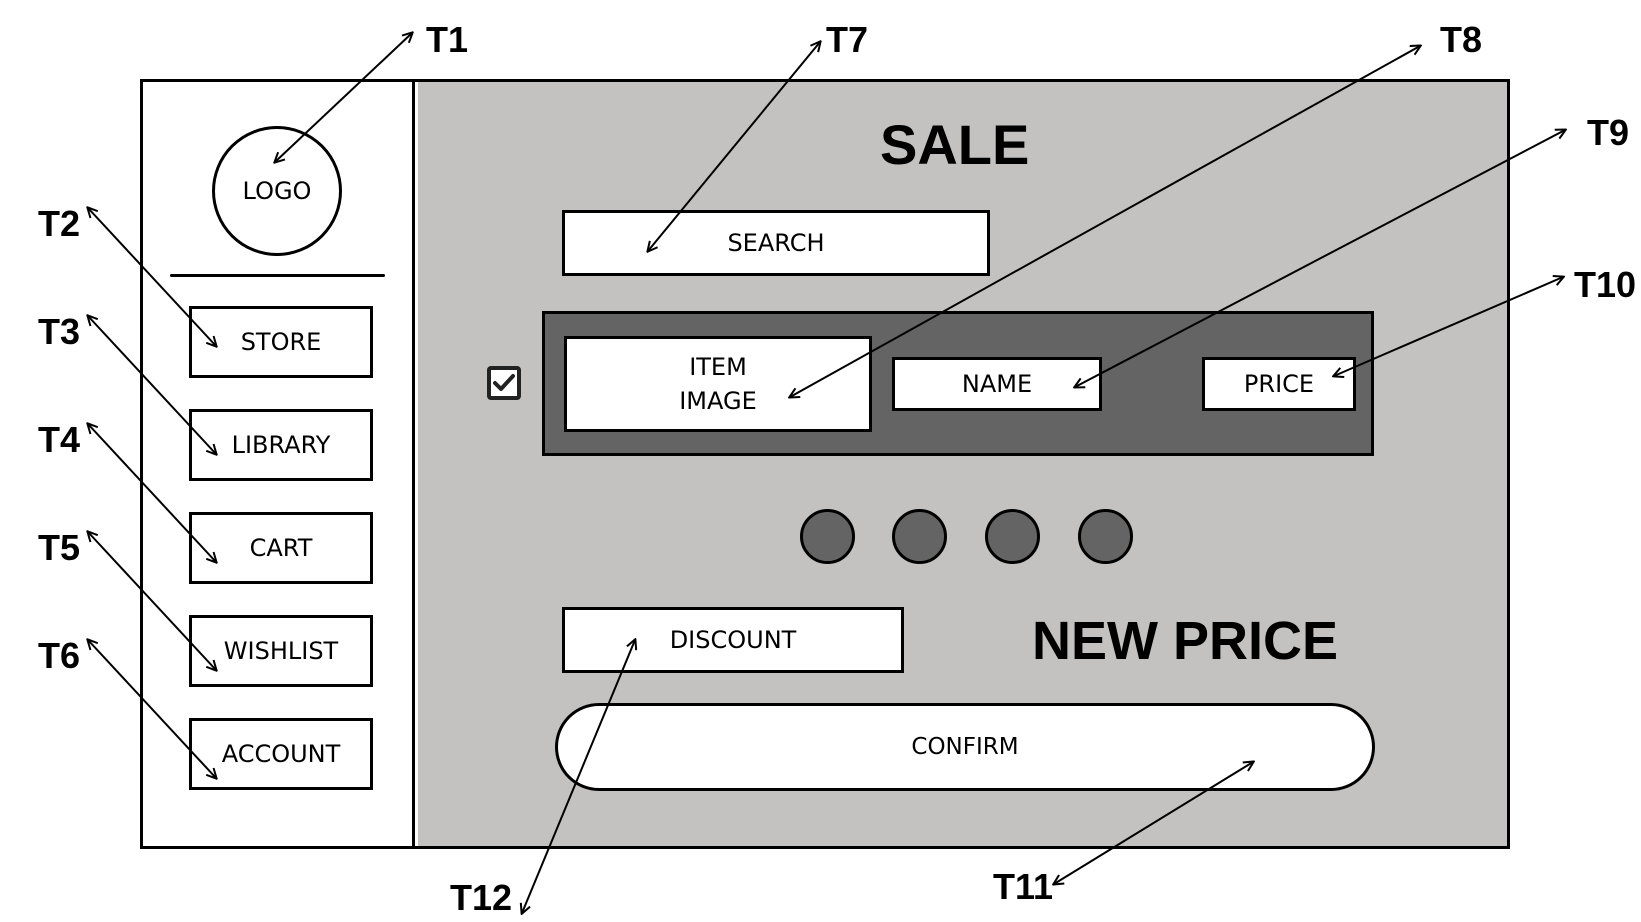 The width and height of the screenshot is (1641, 922). Describe the element at coordinates (59, 547) in the screenshot. I see `annotation-label-t5: T5` at that location.